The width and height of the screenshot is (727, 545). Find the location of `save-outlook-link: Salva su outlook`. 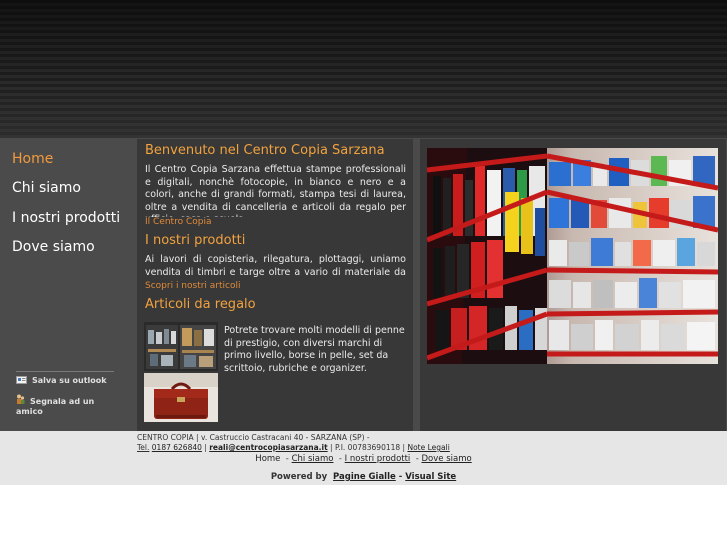

save-outlook-link: Salva su outlook is located at coordinates (61, 381).